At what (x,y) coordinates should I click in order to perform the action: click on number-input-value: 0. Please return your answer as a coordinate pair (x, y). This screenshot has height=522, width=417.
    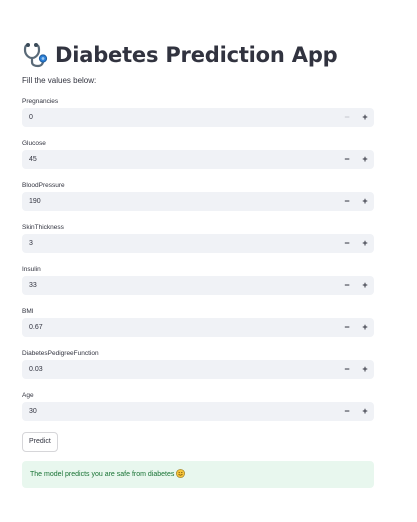
    Looking at the image, I should click on (31, 117).